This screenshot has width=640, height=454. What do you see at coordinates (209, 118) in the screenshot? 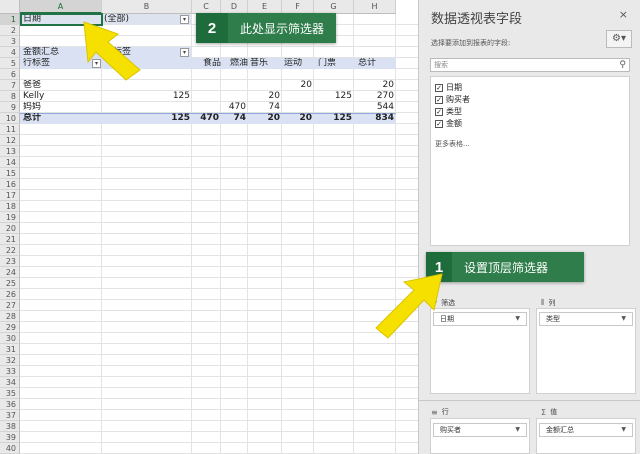
I see `total-value: 470` at bounding box center [209, 118].